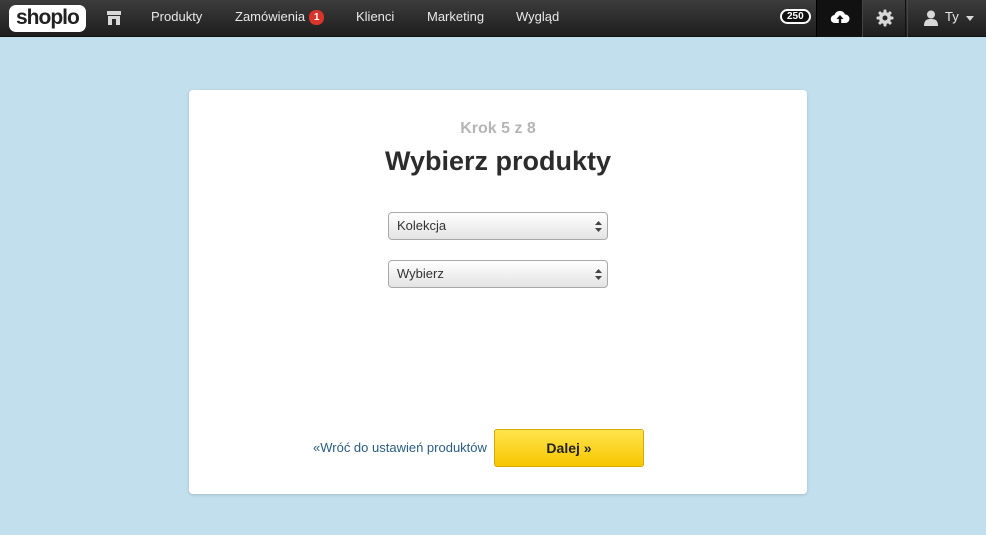 This screenshot has width=986, height=535. I want to click on shoplo-logo: shoplo, so click(47, 18).